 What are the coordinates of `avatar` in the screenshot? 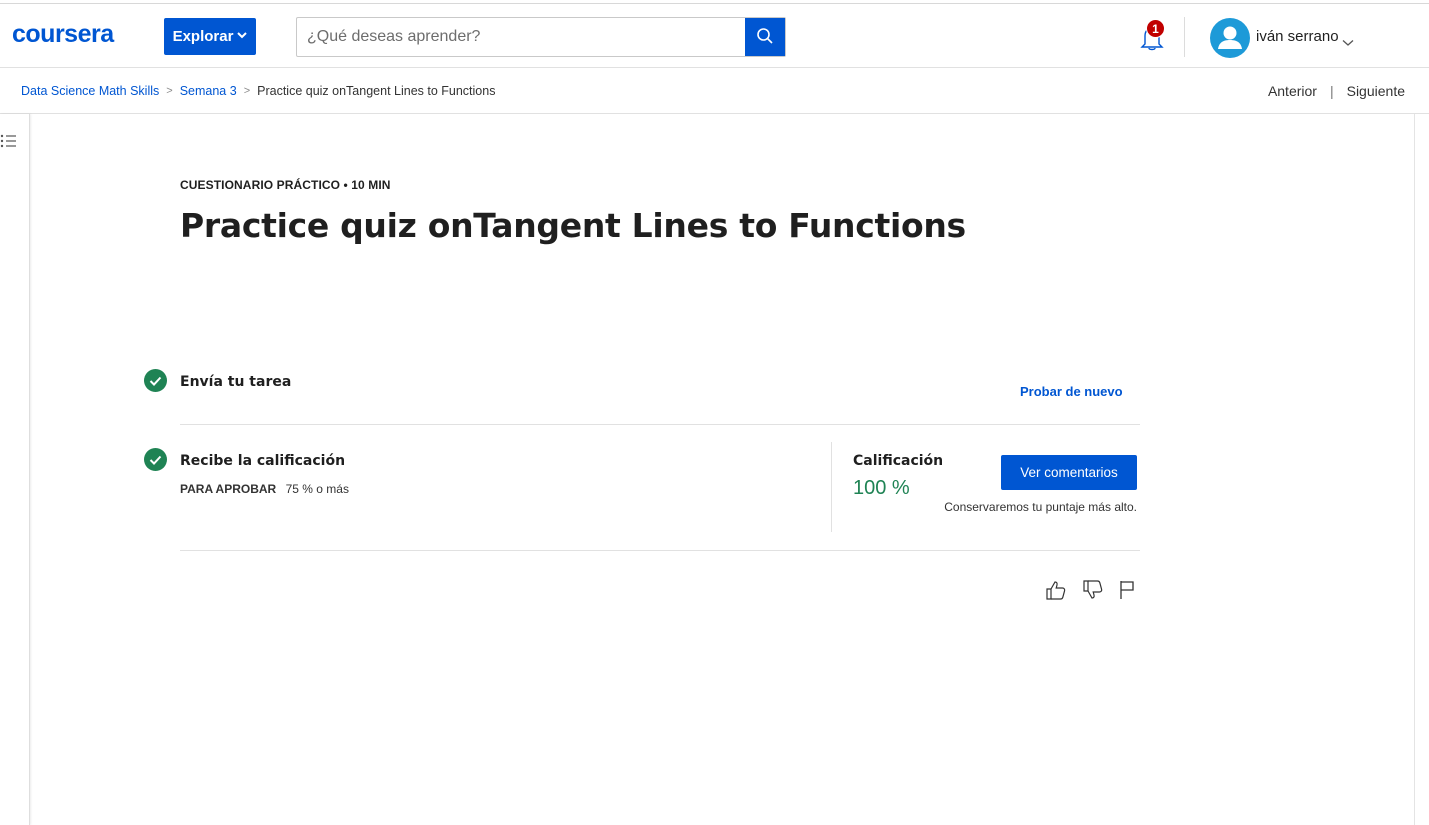 It's located at (1230, 38).